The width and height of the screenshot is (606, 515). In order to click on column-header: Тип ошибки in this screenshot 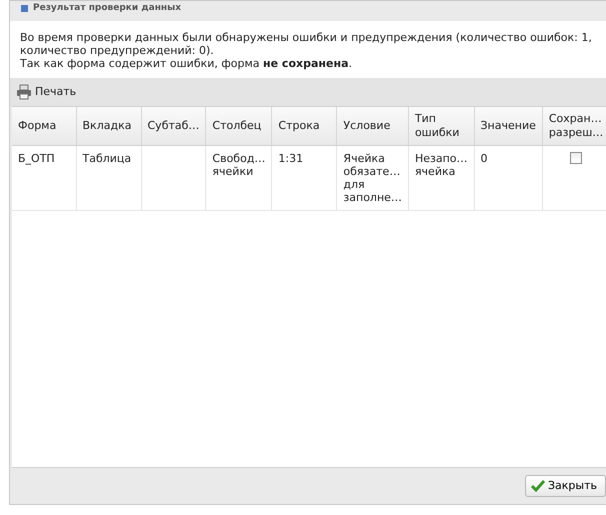, I will do `click(441, 126)`.